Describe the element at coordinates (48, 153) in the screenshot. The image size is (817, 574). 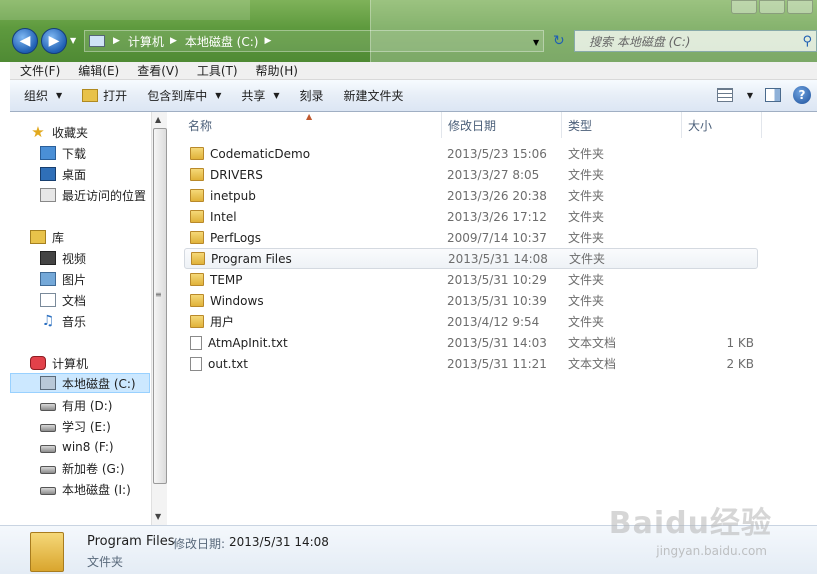
I see `downloads-icon` at that location.